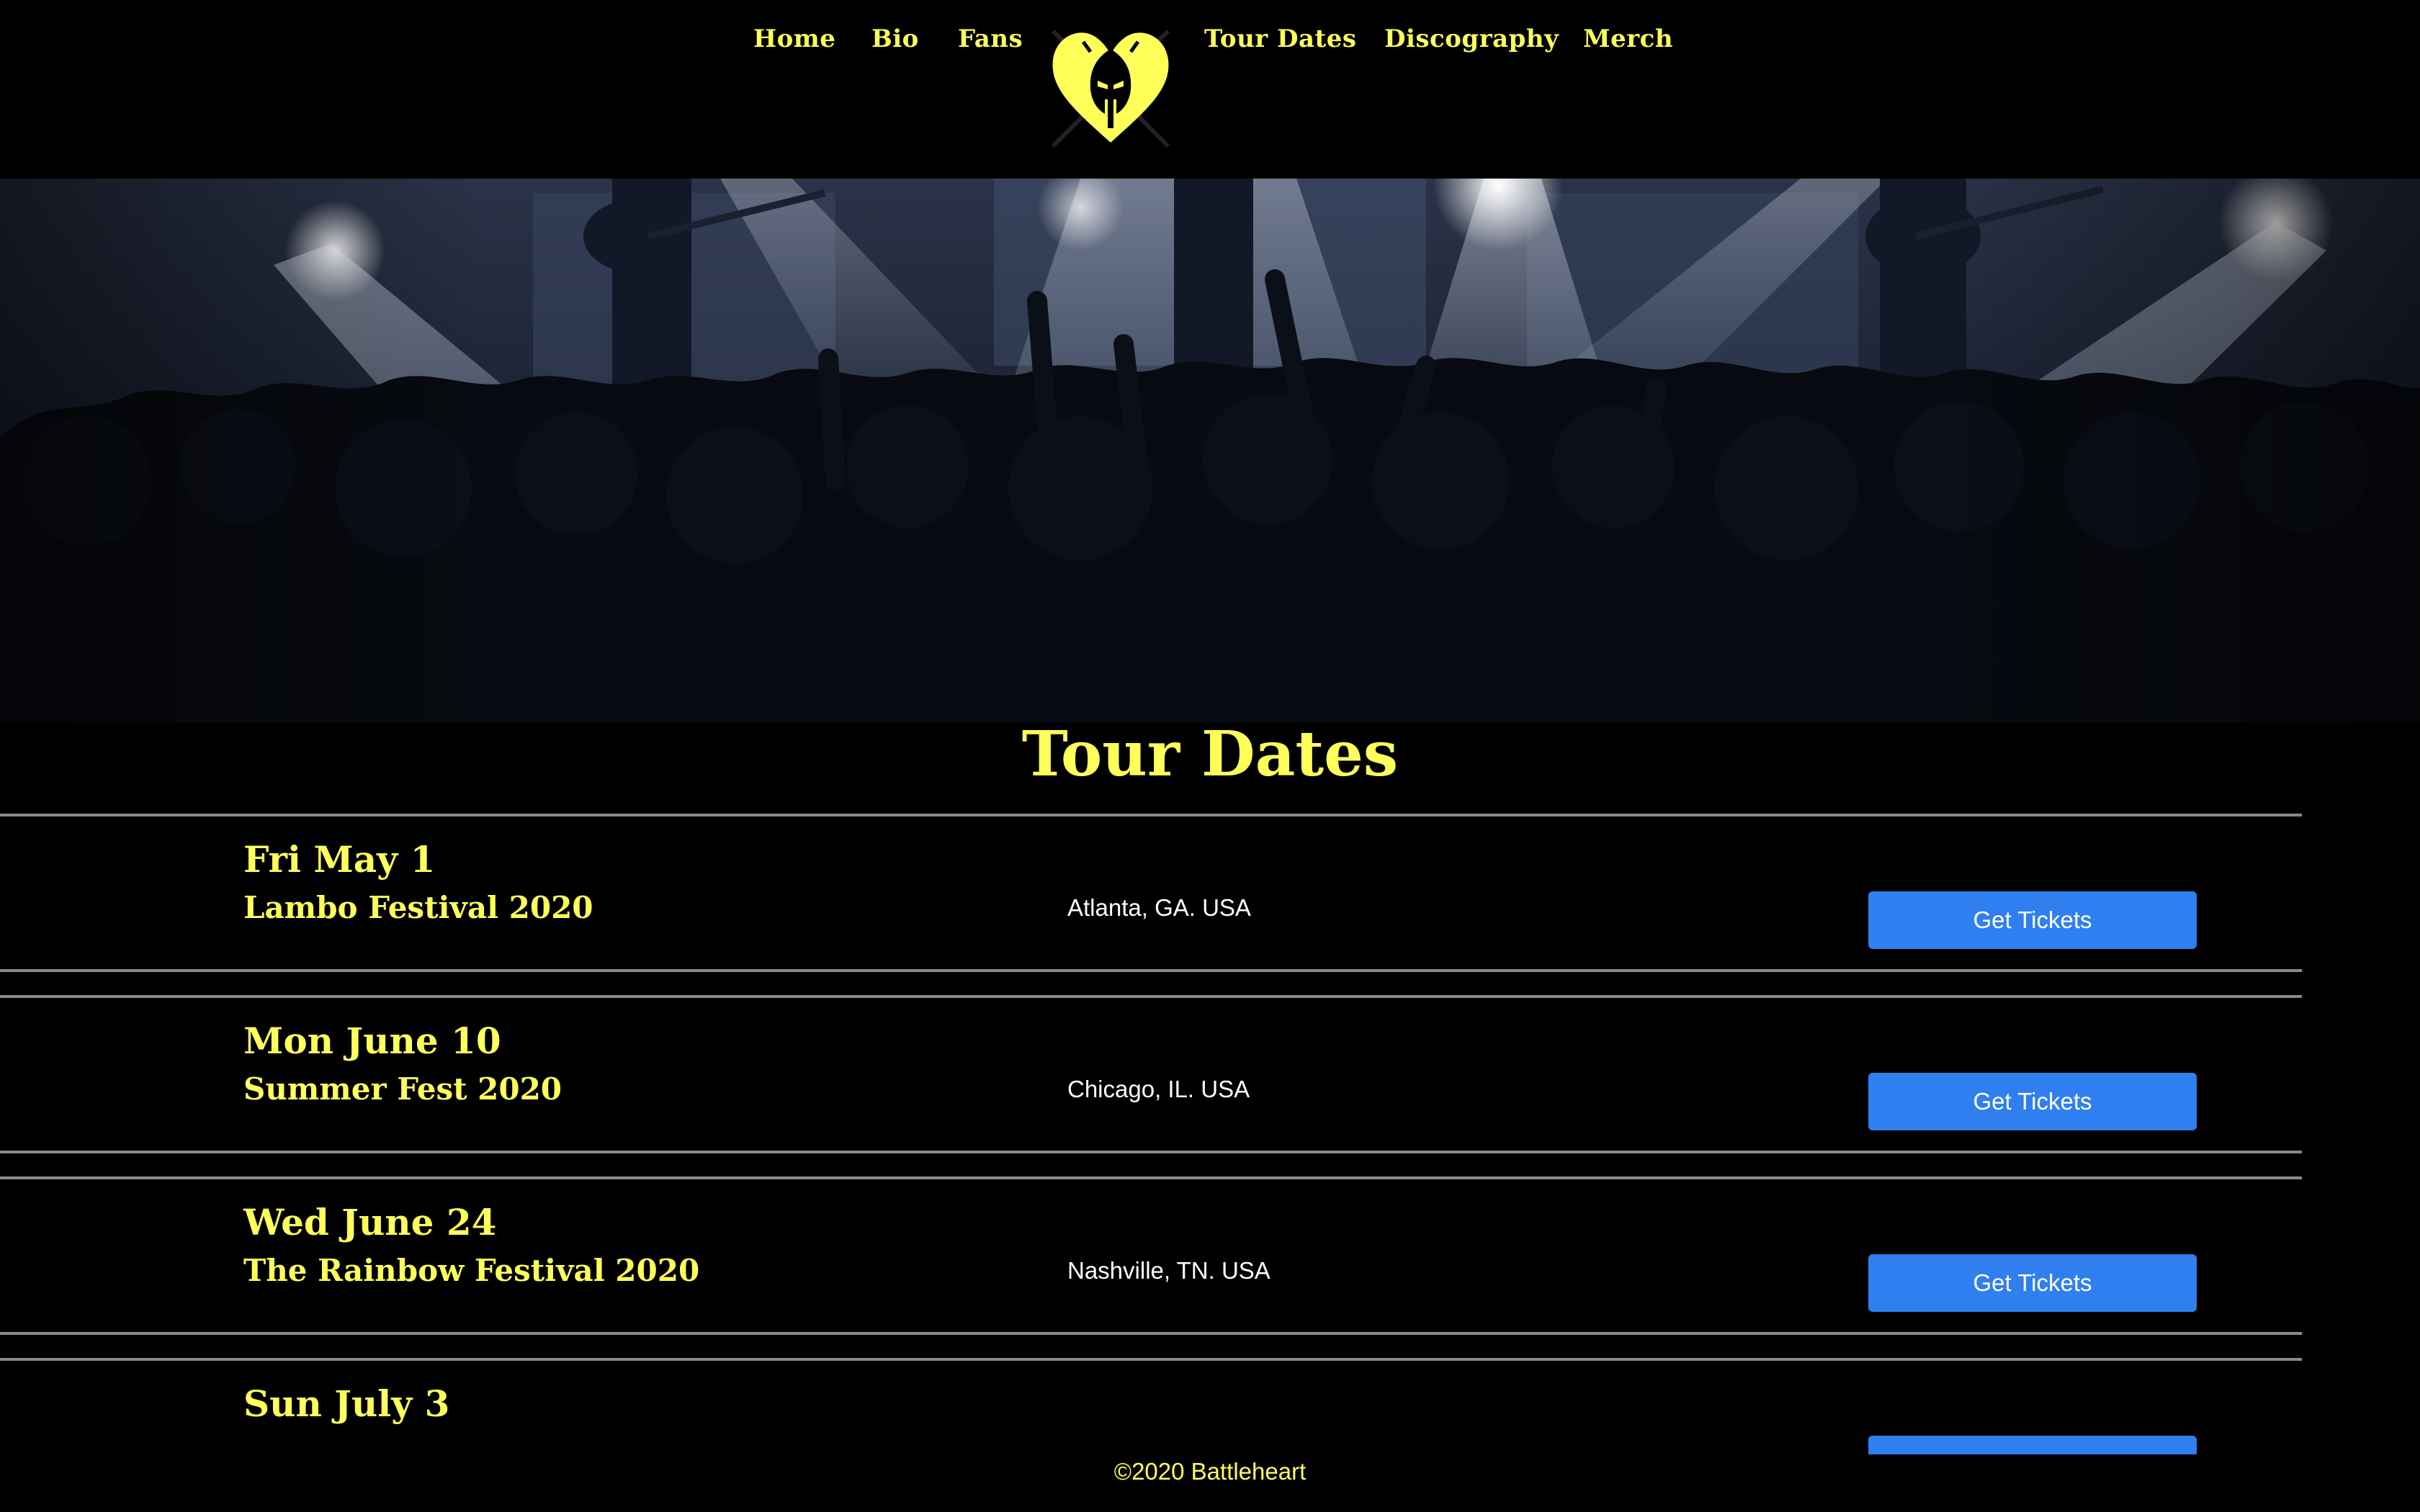  I want to click on nav-merch-link: Merch, so click(1628, 38).